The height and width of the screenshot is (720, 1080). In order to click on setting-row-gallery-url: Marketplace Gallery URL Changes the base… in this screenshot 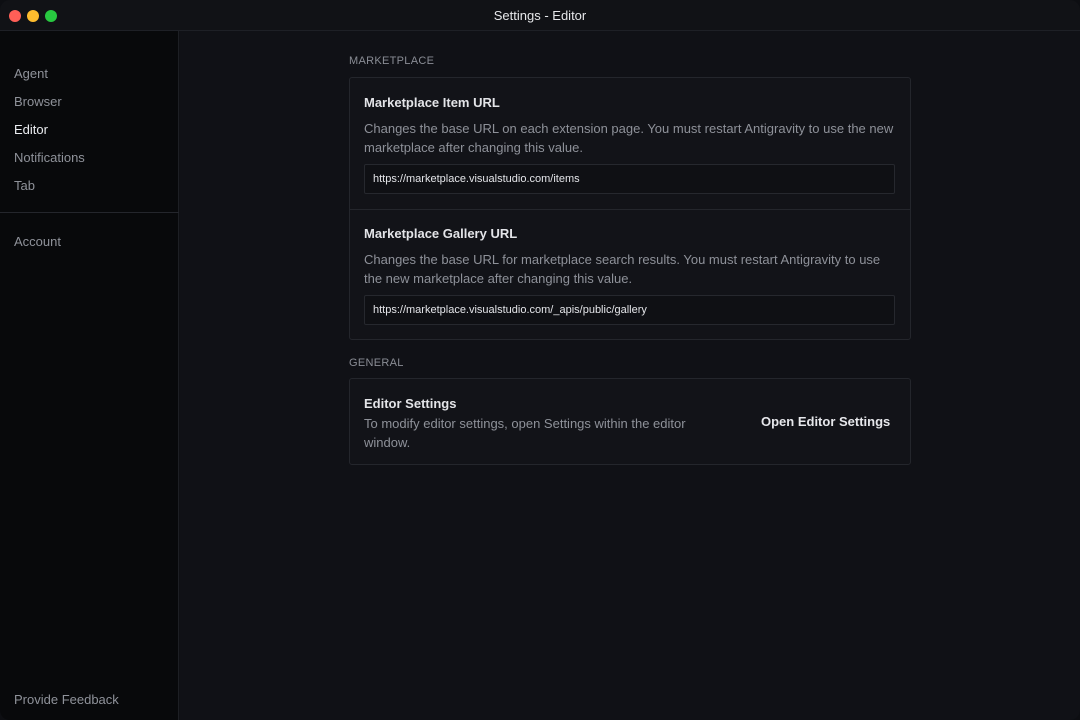, I will do `click(630, 275)`.